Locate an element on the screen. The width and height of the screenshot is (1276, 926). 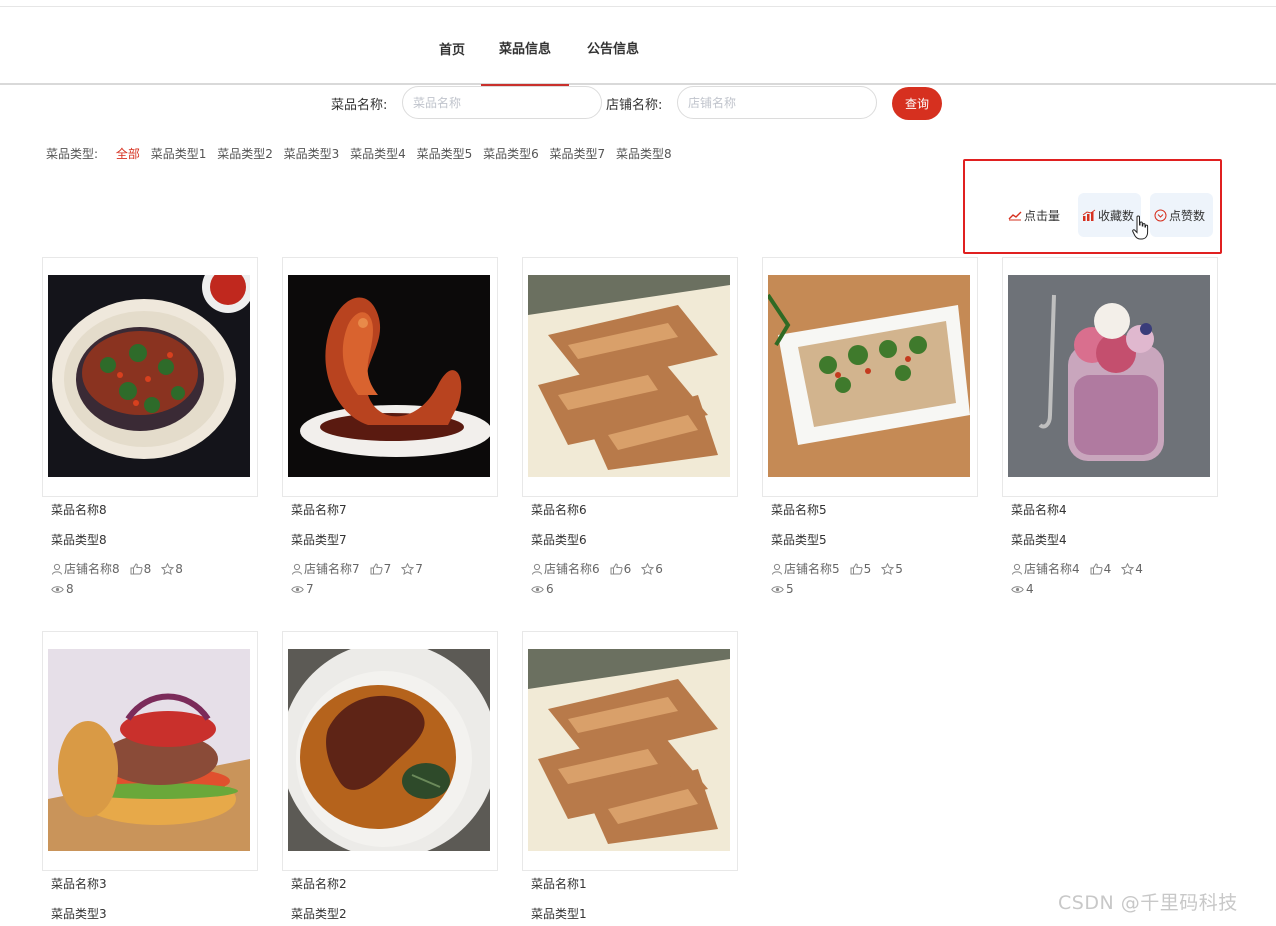
view-count: 5 is located at coordinates (790, 589).